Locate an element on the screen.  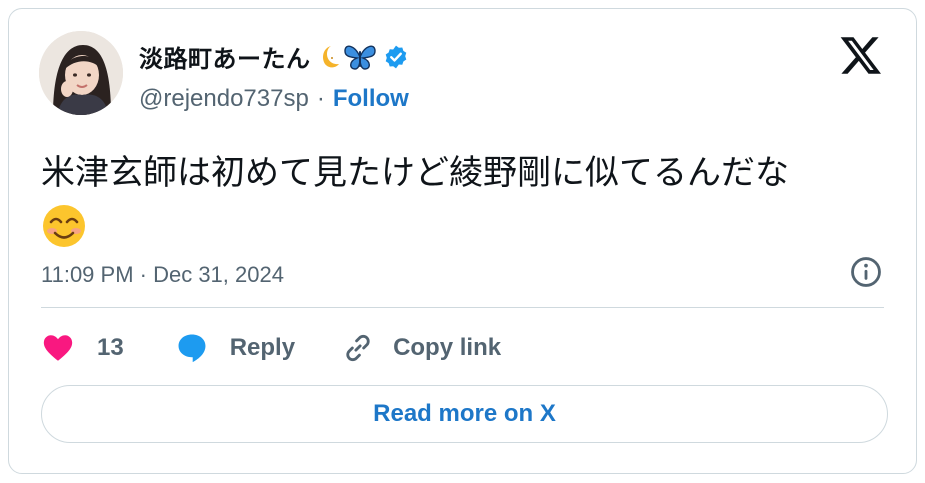
name-emojis is located at coordinates (347, 57).